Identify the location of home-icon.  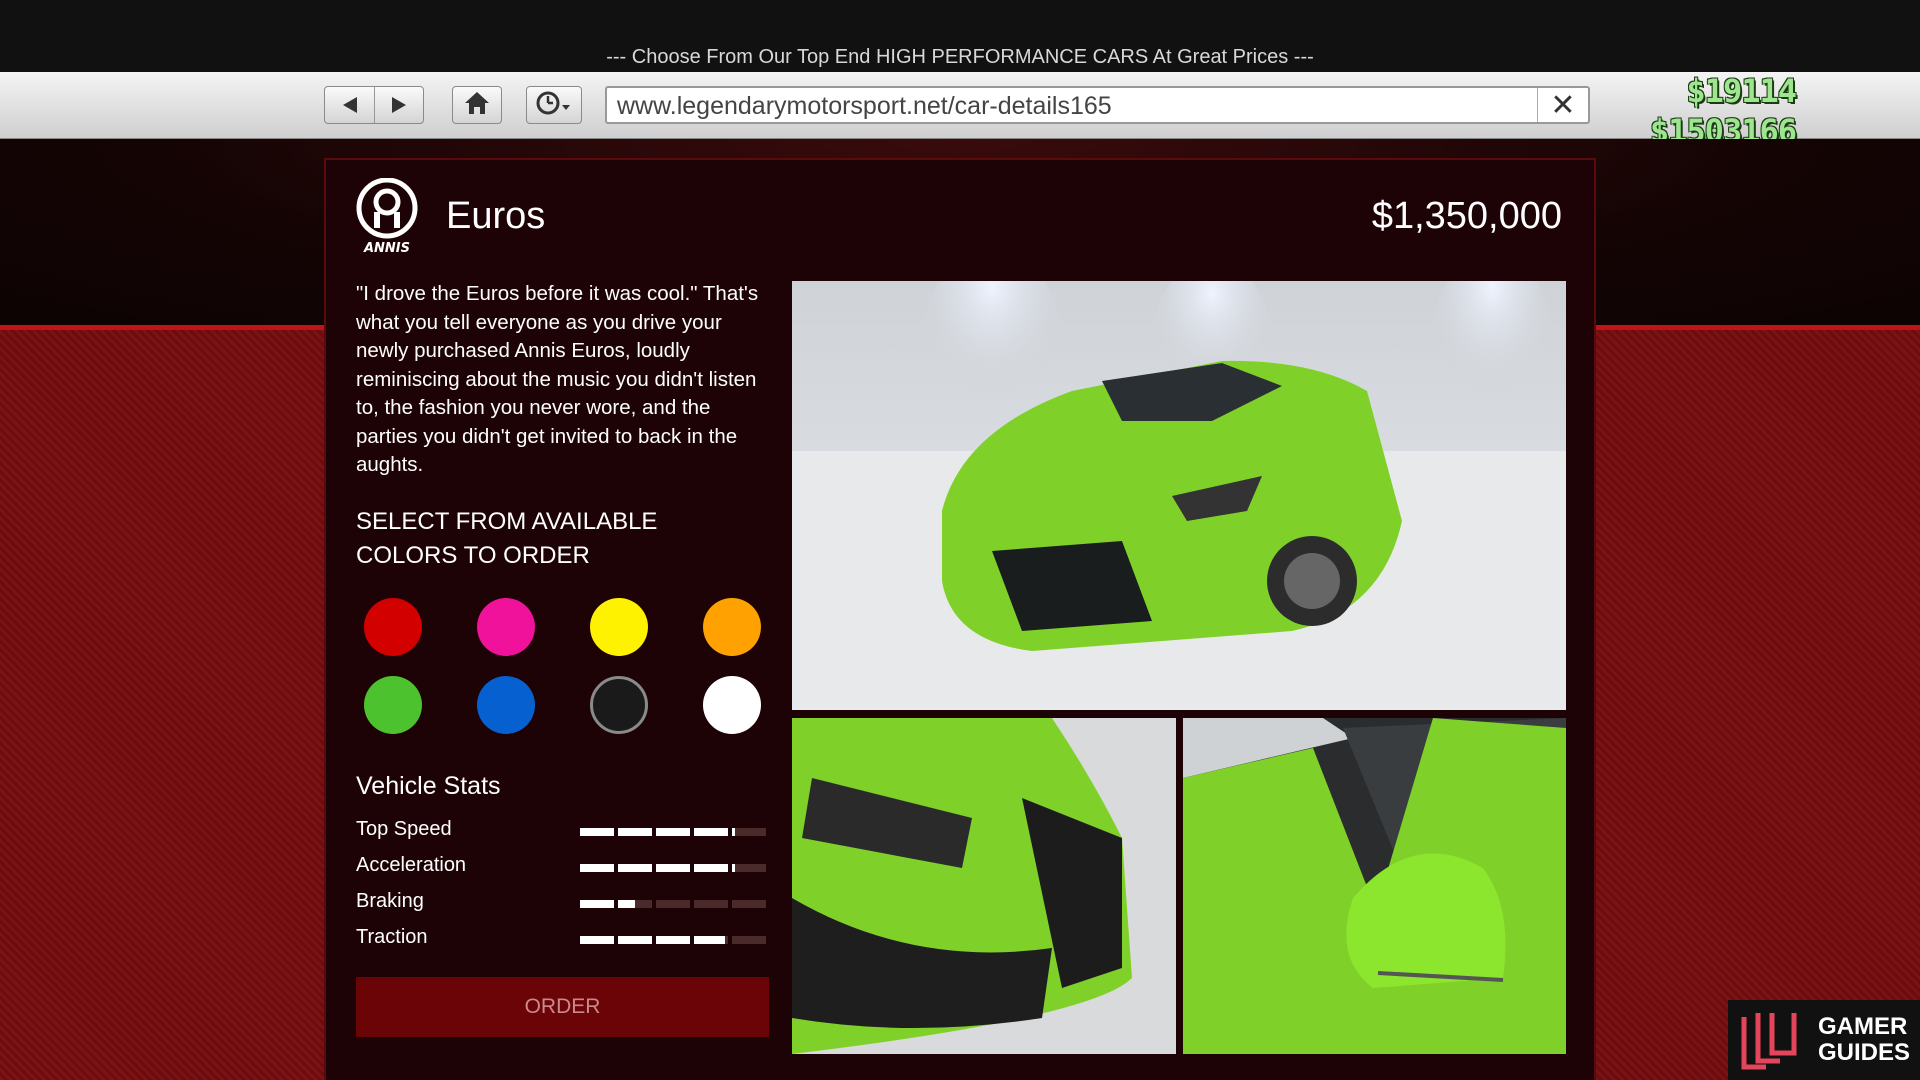
(477, 105).